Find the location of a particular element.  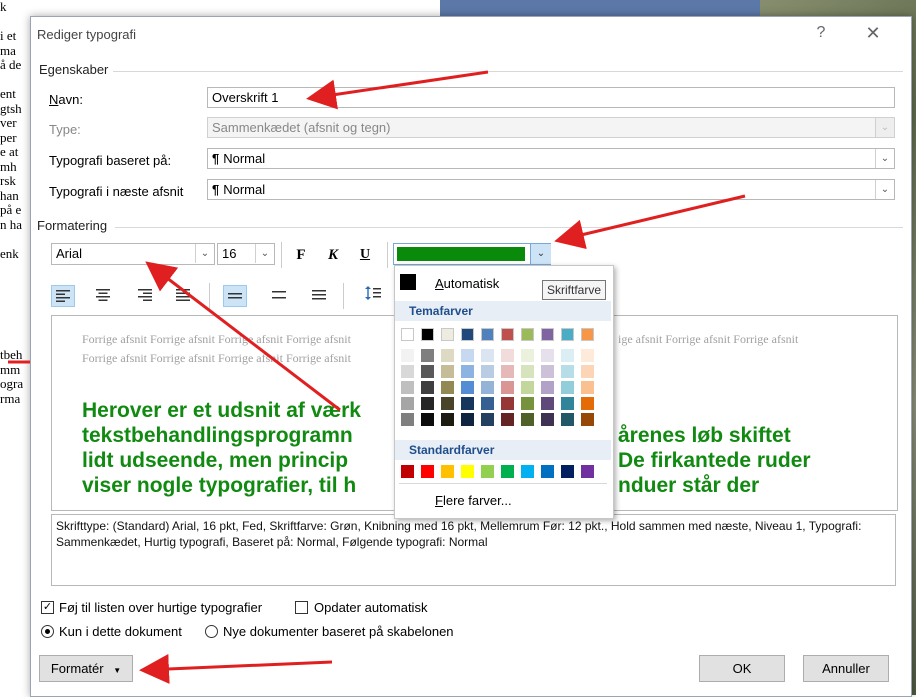

template-radio is located at coordinates (211, 631).